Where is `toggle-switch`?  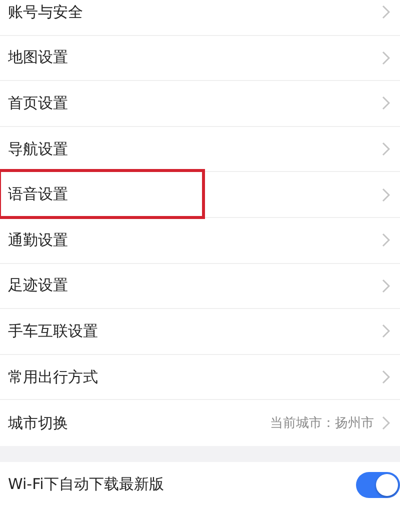
toggle-switch is located at coordinates (378, 485).